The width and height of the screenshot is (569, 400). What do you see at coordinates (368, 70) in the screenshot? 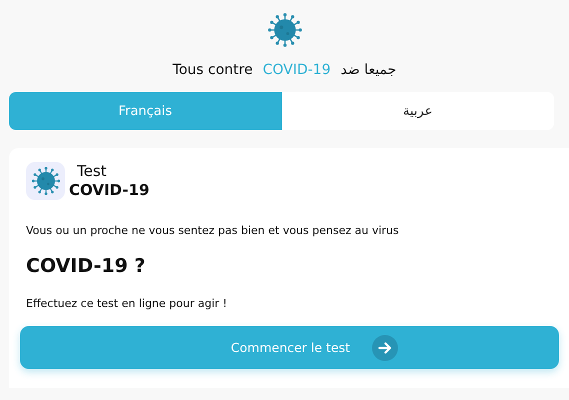
I see `title-text: جميعا ضد` at bounding box center [368, 70].